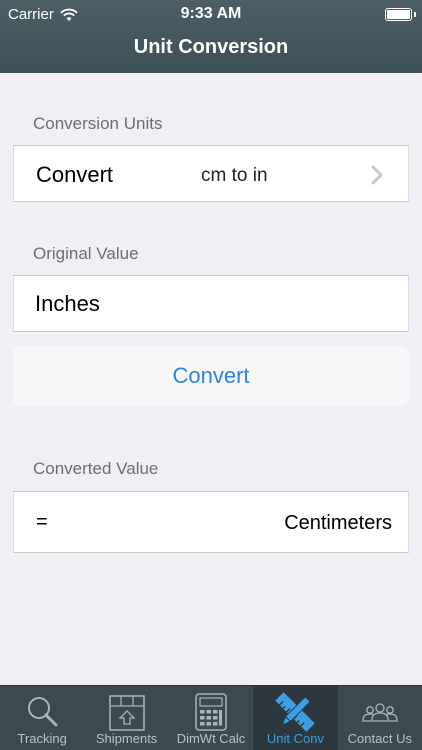 This screenshot has height=750, width=422. I want to click on equals-sign: =, so click(42, 522).